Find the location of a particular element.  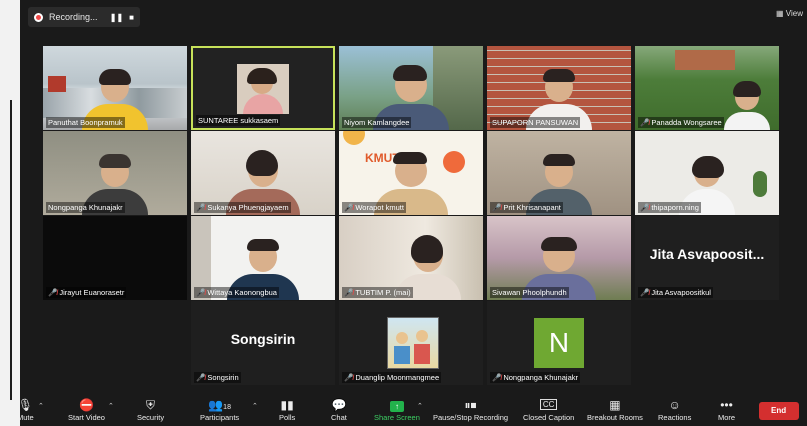

video-tile-active-speaker: SUNTAREE sukkasaem is located at coordinates (263, 88).